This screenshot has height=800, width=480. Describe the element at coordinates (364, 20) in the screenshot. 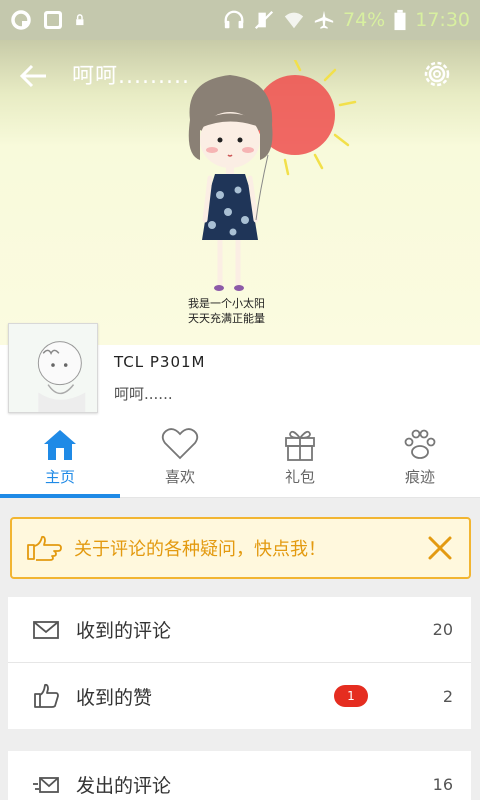

I see `battery-percent: 74%` at that location.